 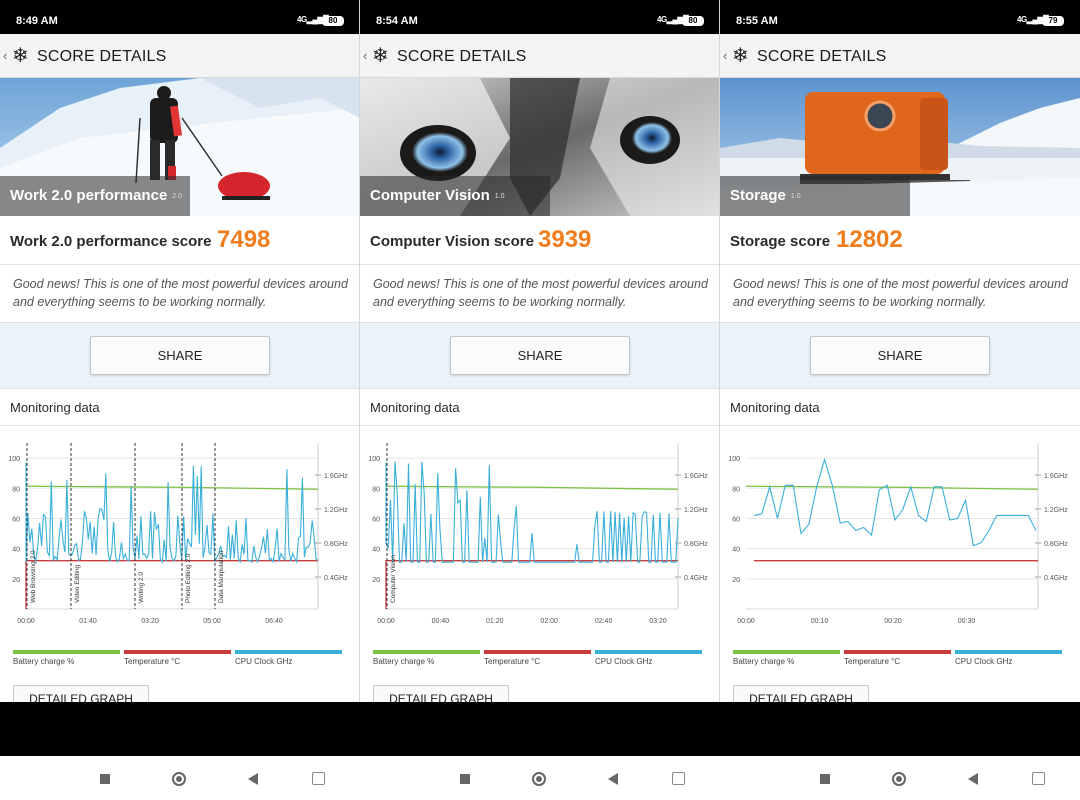 I want to click on status-bar: 8:55 AM 4G▂▄▆█ 79, so click(x=900, y=17).